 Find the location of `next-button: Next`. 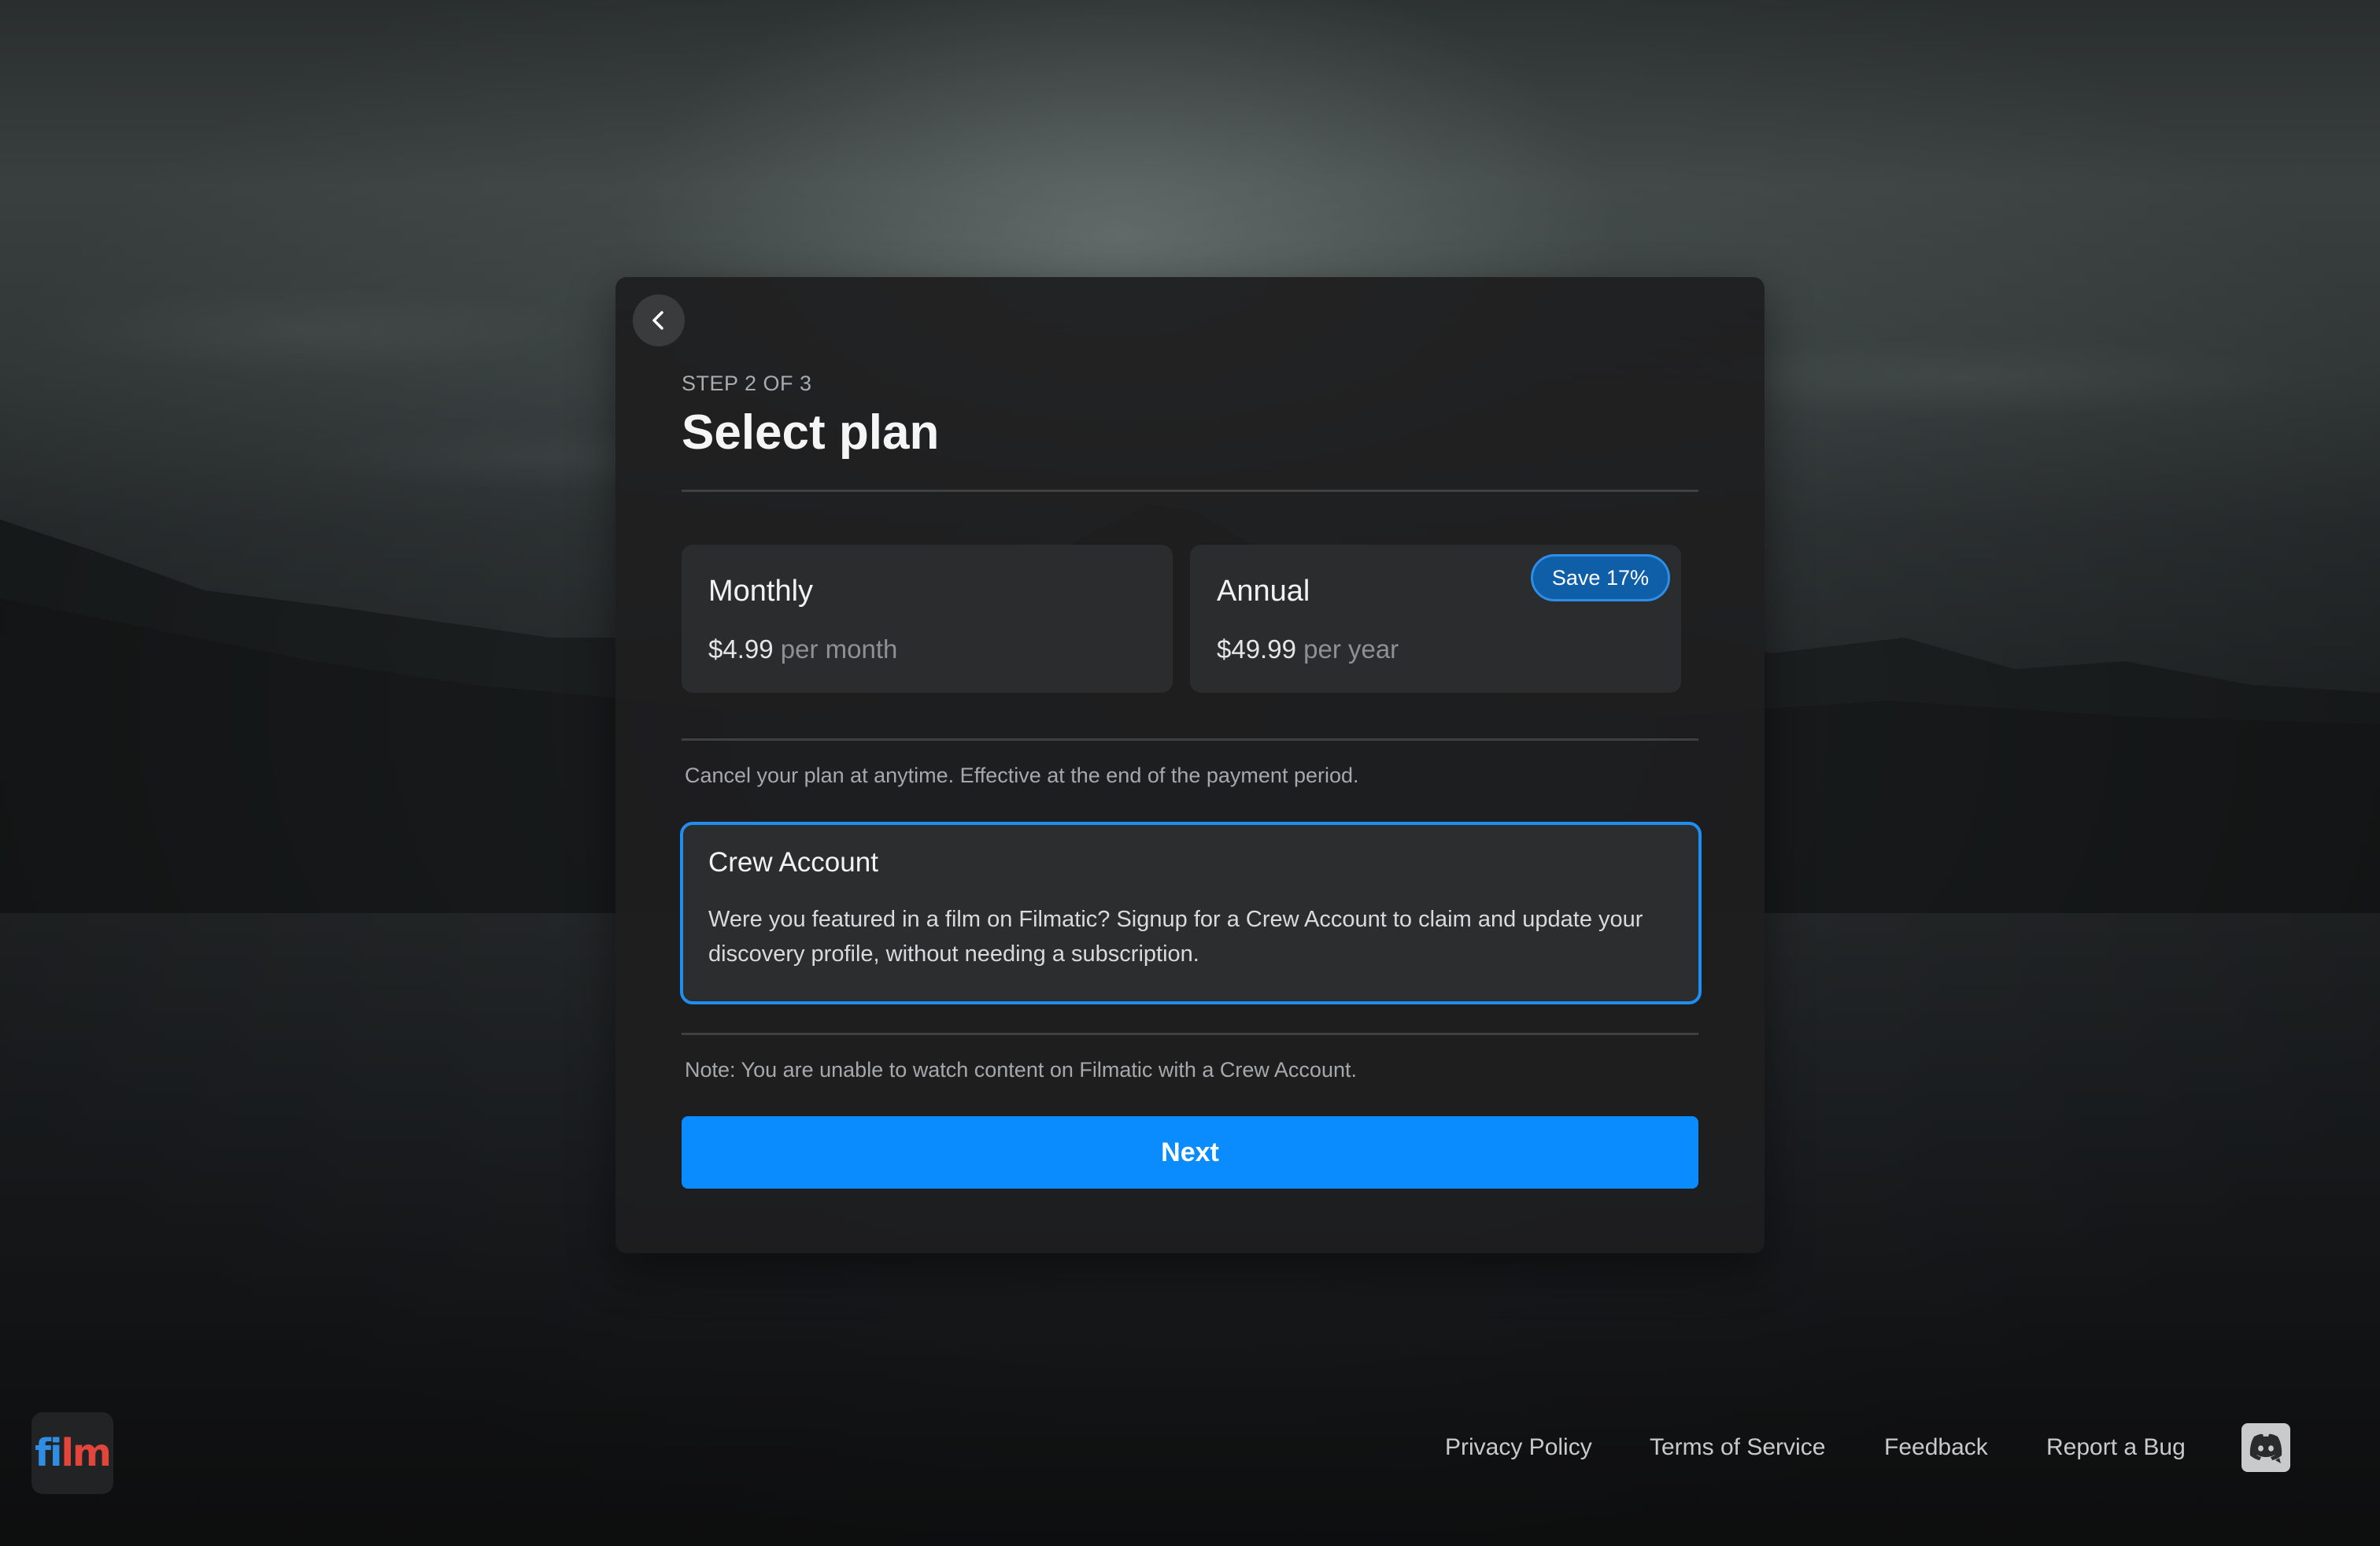

next-button: Next is located at coordinates (1190, 1152).